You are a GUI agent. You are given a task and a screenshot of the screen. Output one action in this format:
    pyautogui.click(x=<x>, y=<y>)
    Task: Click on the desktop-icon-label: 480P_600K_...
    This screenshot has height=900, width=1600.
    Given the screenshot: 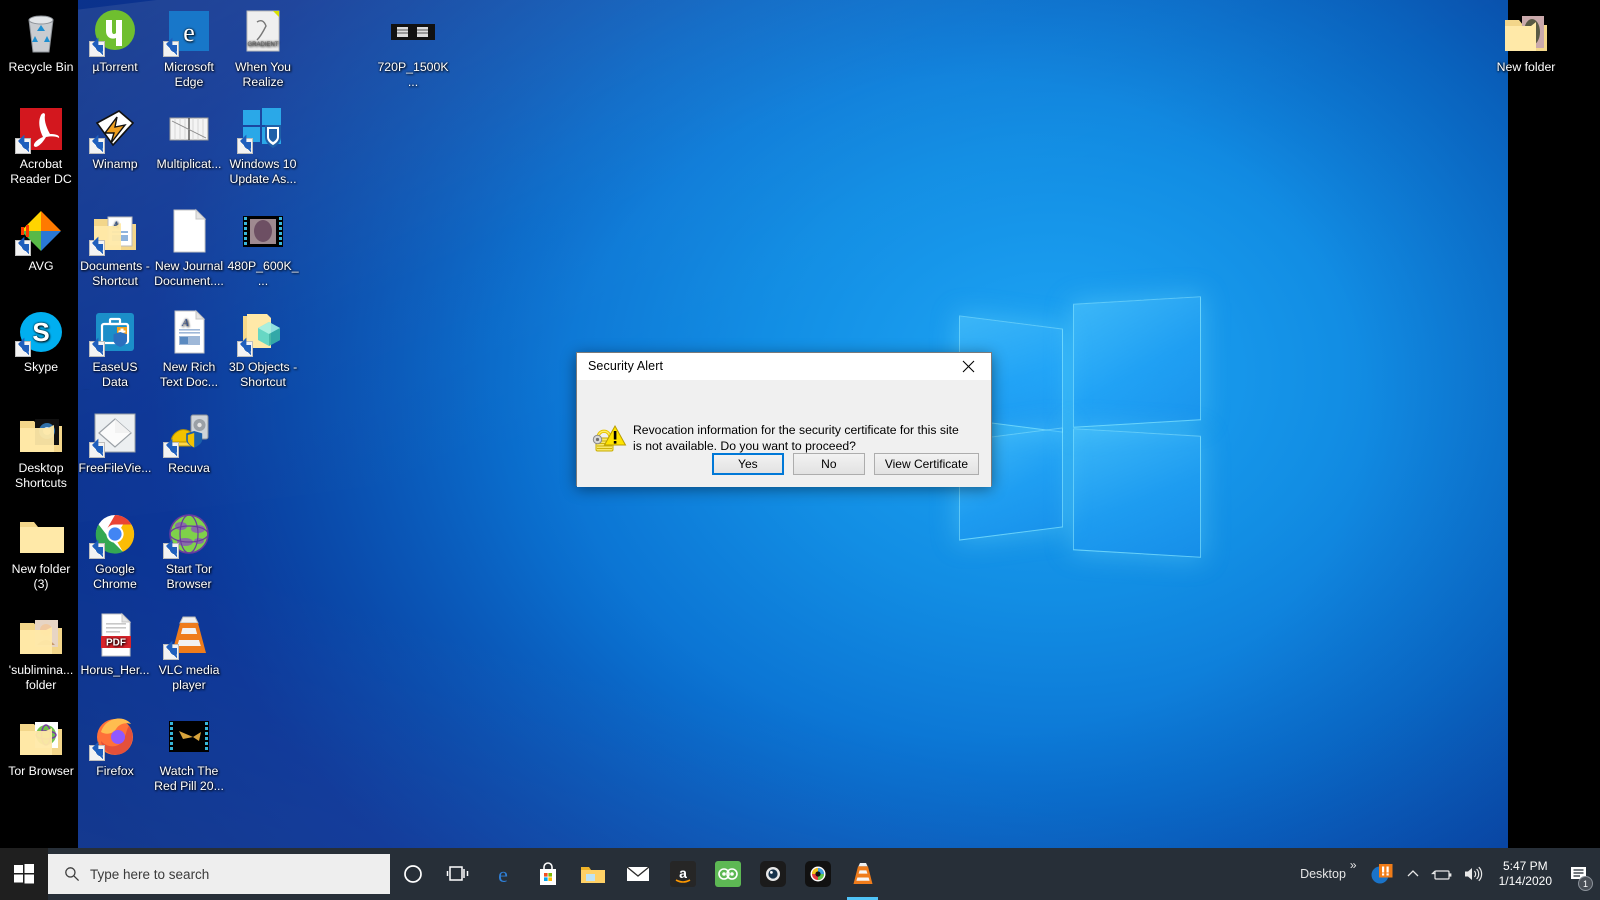 What is the action you would take?
    pyautogui.click(x=263, y=273)
    